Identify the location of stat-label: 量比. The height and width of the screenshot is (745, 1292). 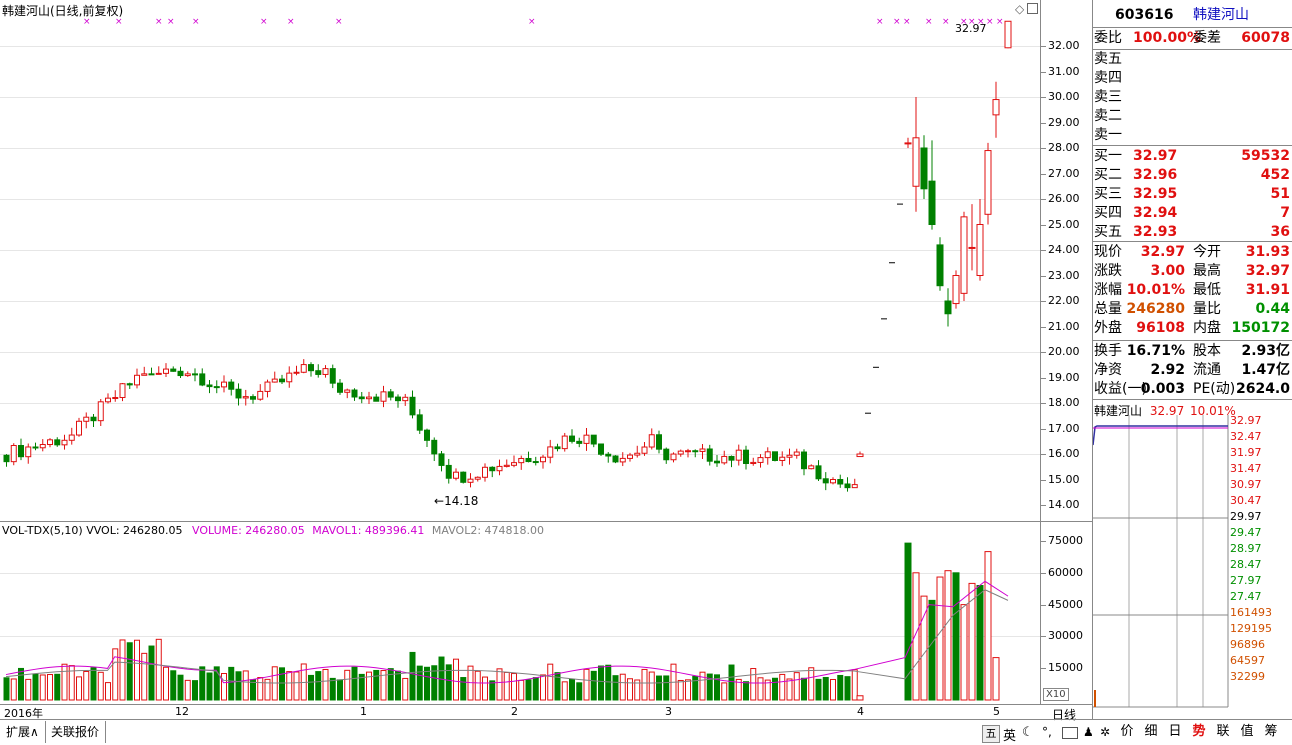
(1207, 309).